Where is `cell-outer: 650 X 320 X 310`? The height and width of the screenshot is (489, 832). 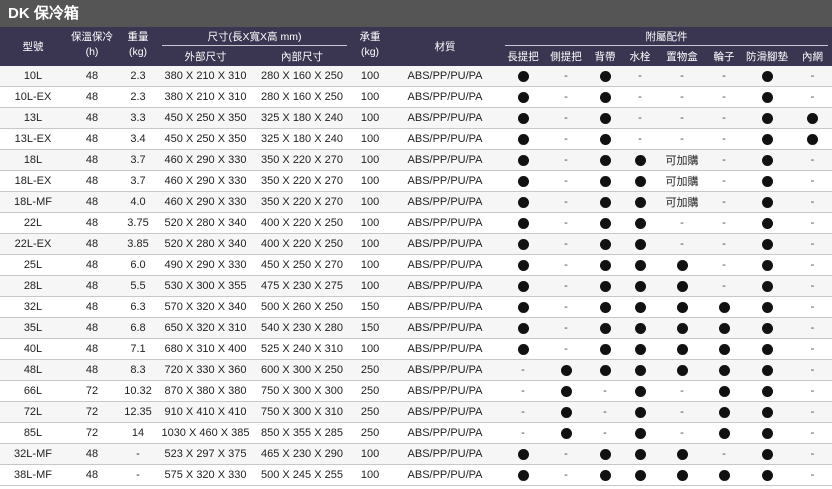
cell-outer: 650 X 320 X 310 is located at coordinates (205, 328).